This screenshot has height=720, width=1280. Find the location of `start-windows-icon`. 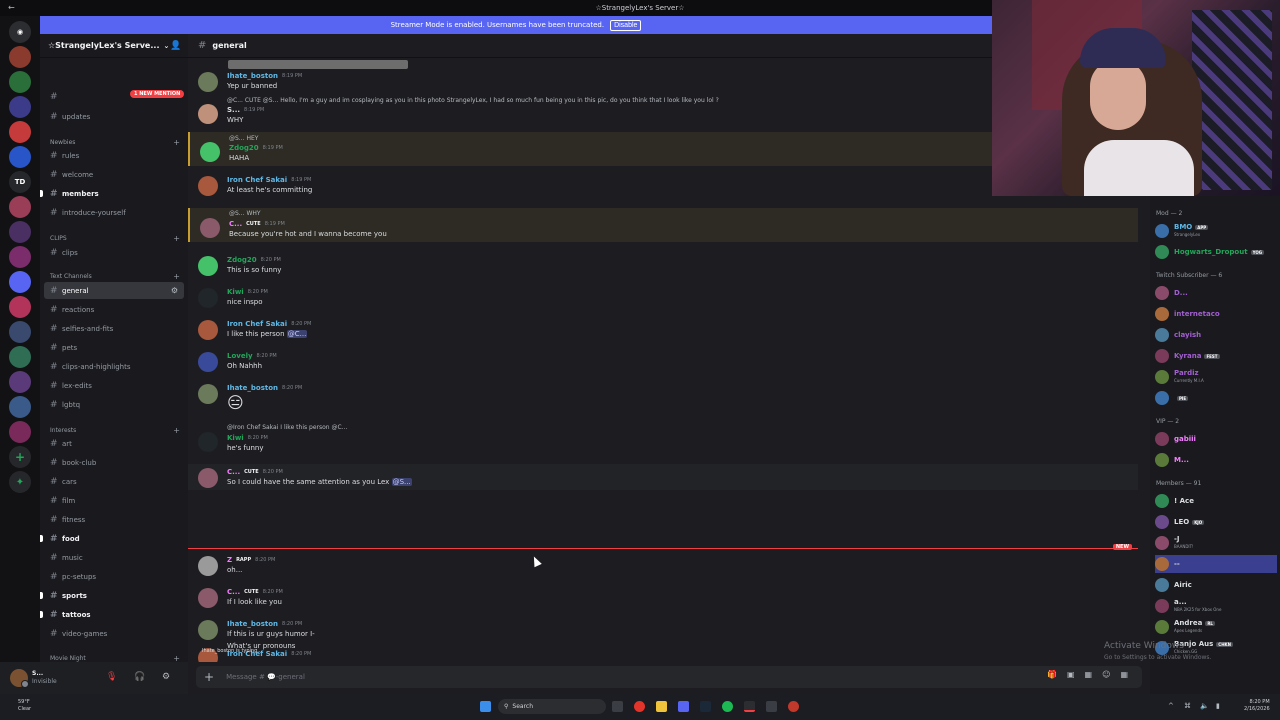

start-windows-icon is located at coordinates (485, 706).